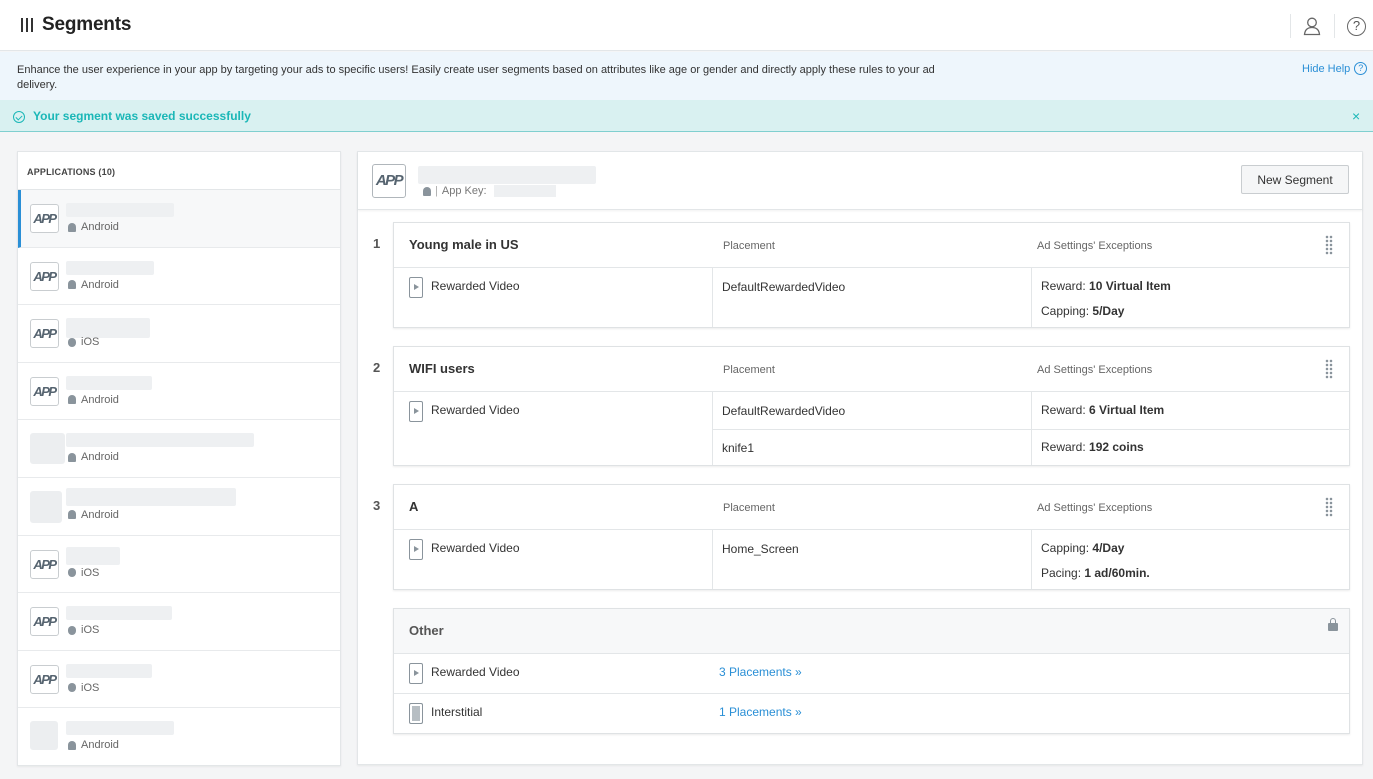  What do you see at coordinates (27, 25) in the screenshot?
I see `menu-icon` at bounding box center [27, 25].